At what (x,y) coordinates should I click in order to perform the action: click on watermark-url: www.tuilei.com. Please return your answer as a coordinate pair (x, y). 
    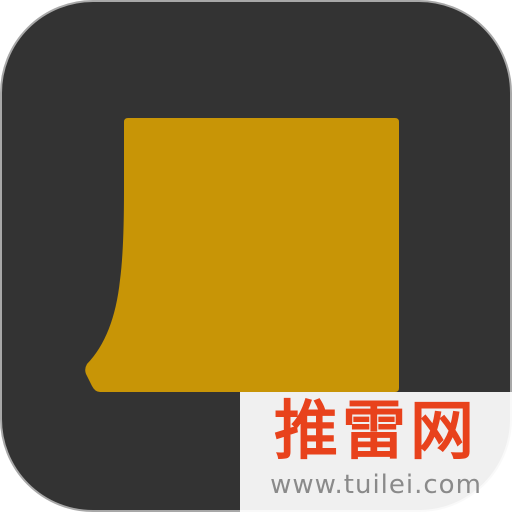
    Looking at the image, I should click on (376, 485).